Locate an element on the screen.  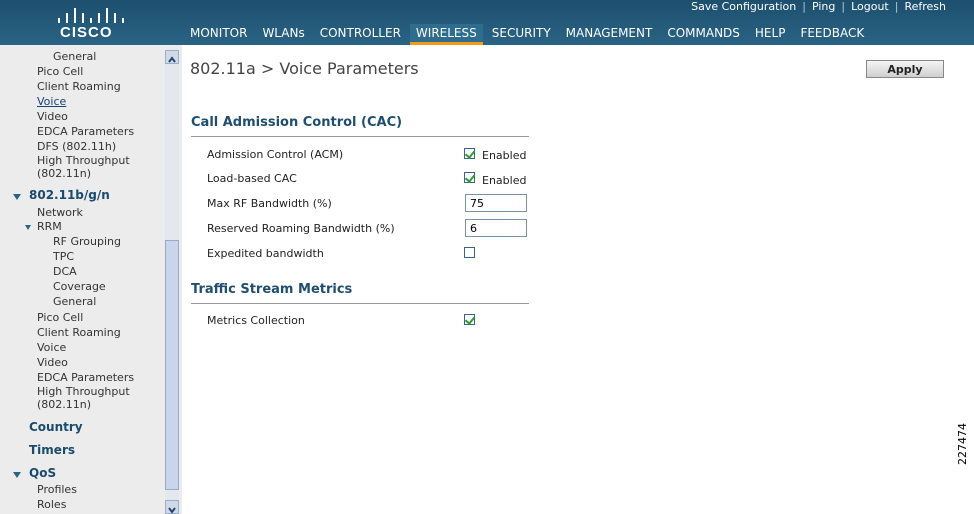
sidebar-item-tpc: TPC is located at coordinates (63, 256).